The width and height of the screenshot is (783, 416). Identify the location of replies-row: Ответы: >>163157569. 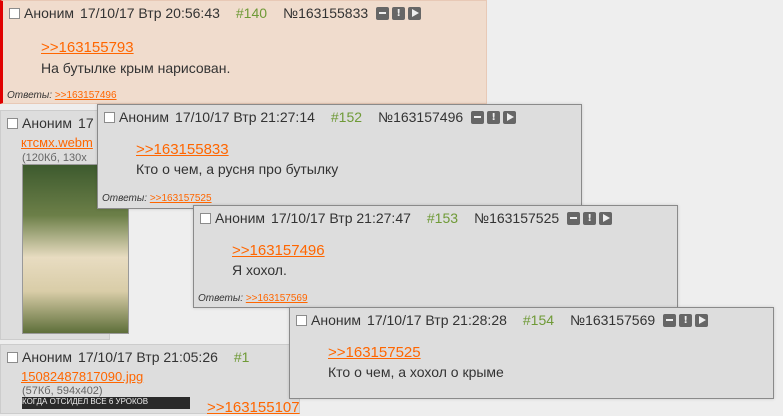
(253, 298).